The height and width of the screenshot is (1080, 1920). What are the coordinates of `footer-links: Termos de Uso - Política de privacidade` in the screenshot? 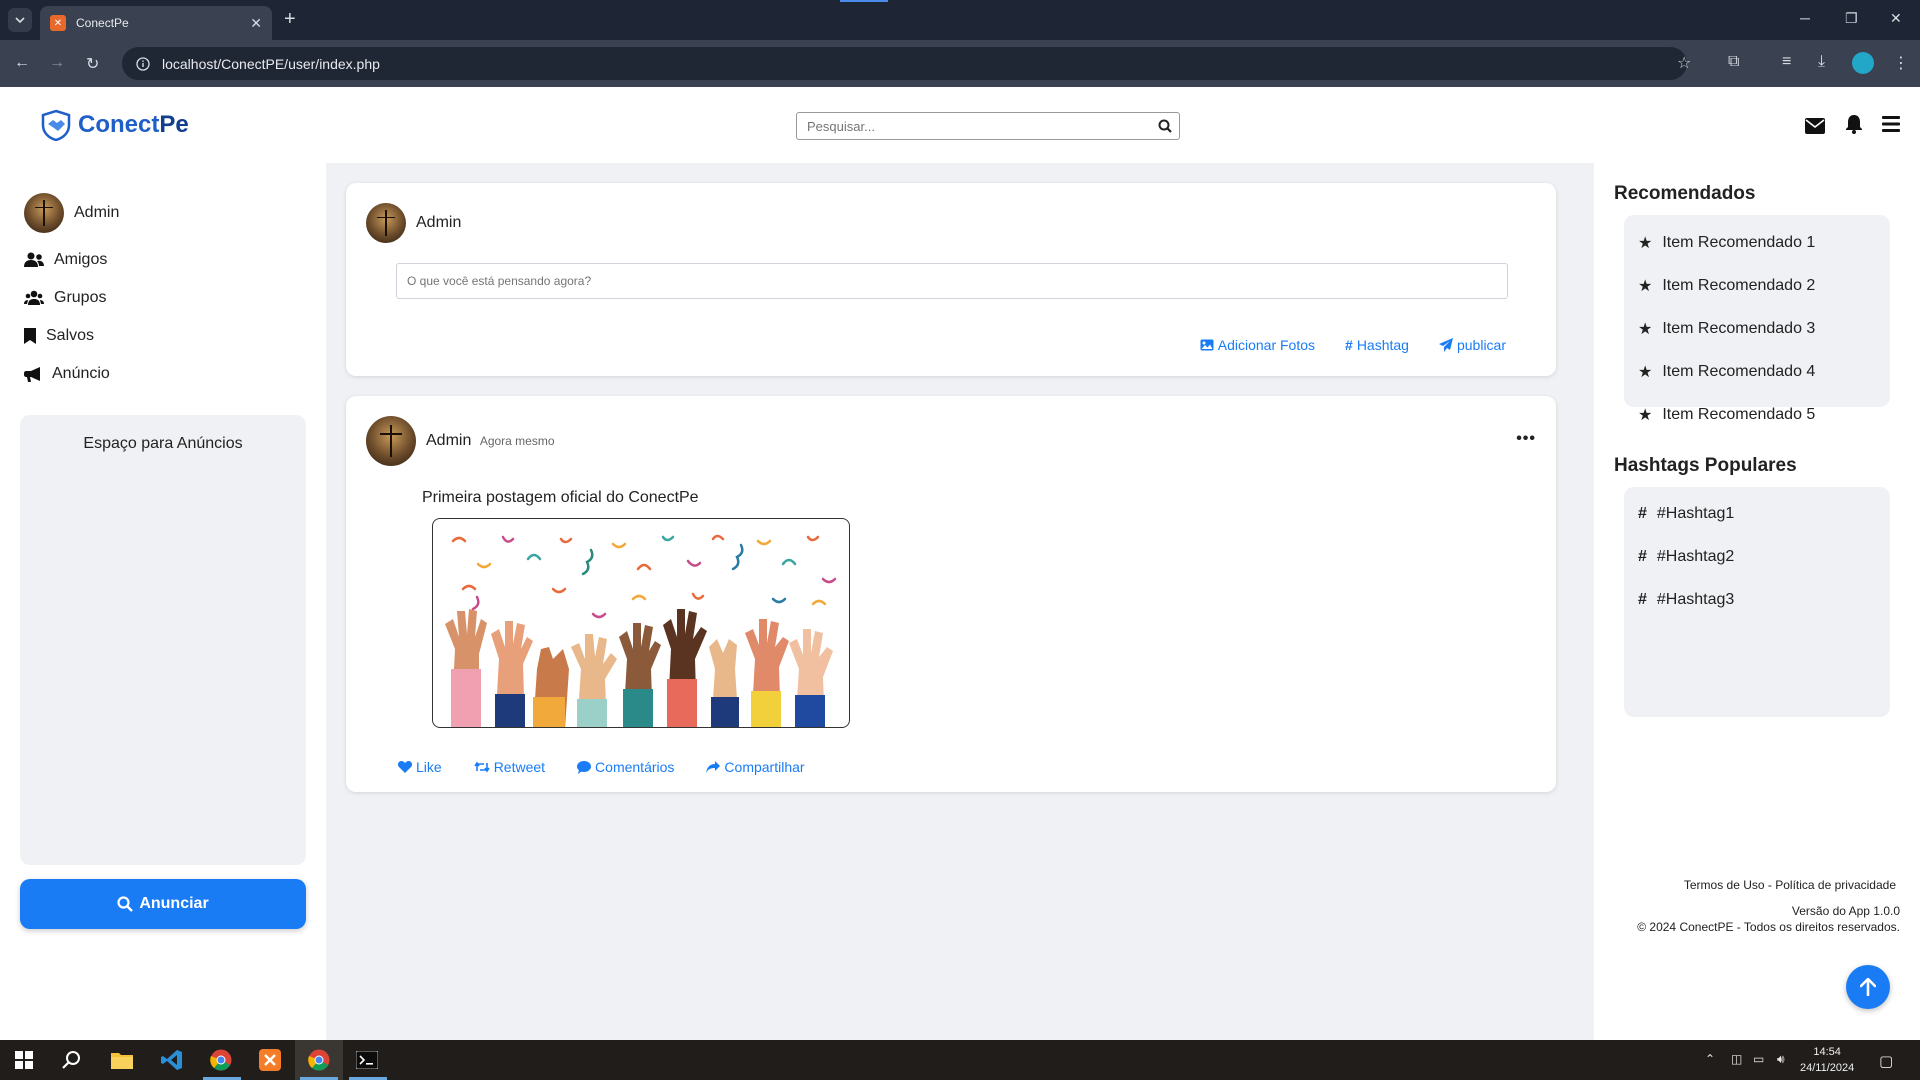 It's located at (1790, 885).